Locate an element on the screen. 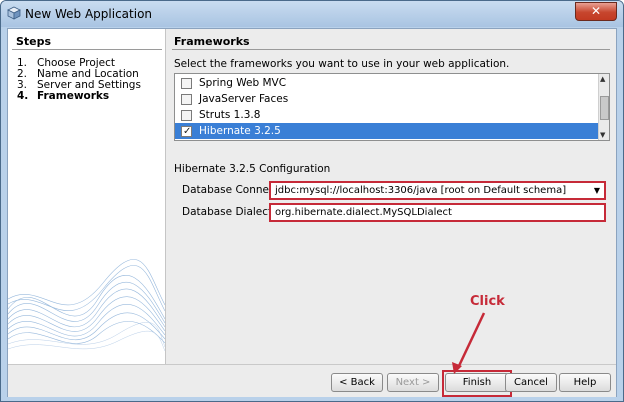  steps-heading: Steps is located at coordinates (34, 41).